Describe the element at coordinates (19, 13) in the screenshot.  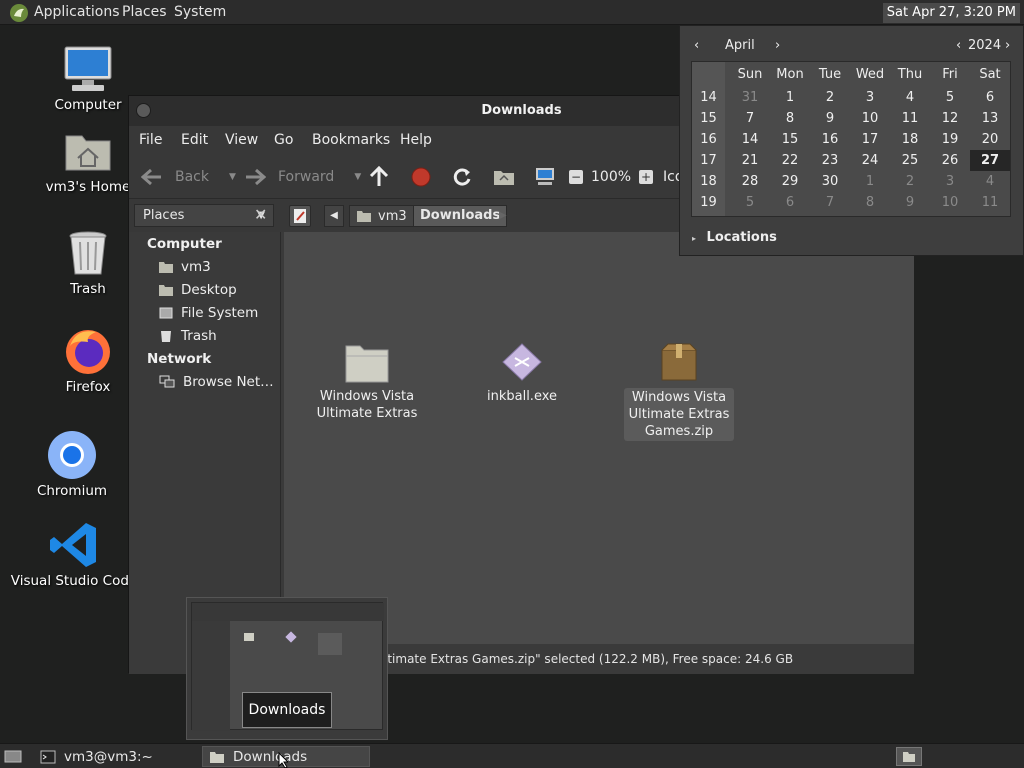
I see `mate-logo-icon` at that location.